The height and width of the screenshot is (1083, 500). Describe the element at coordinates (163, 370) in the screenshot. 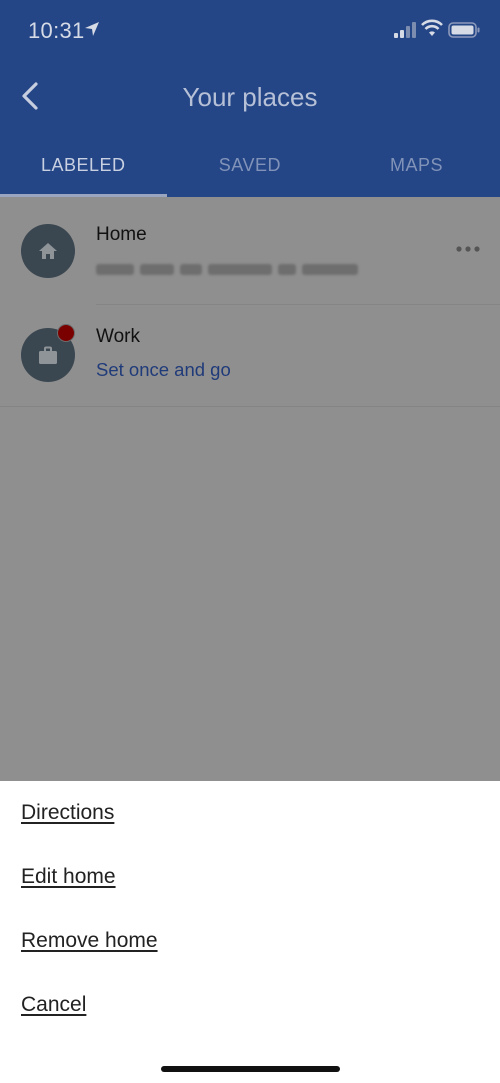

I see `set-work-link: Set once and go` at that location.